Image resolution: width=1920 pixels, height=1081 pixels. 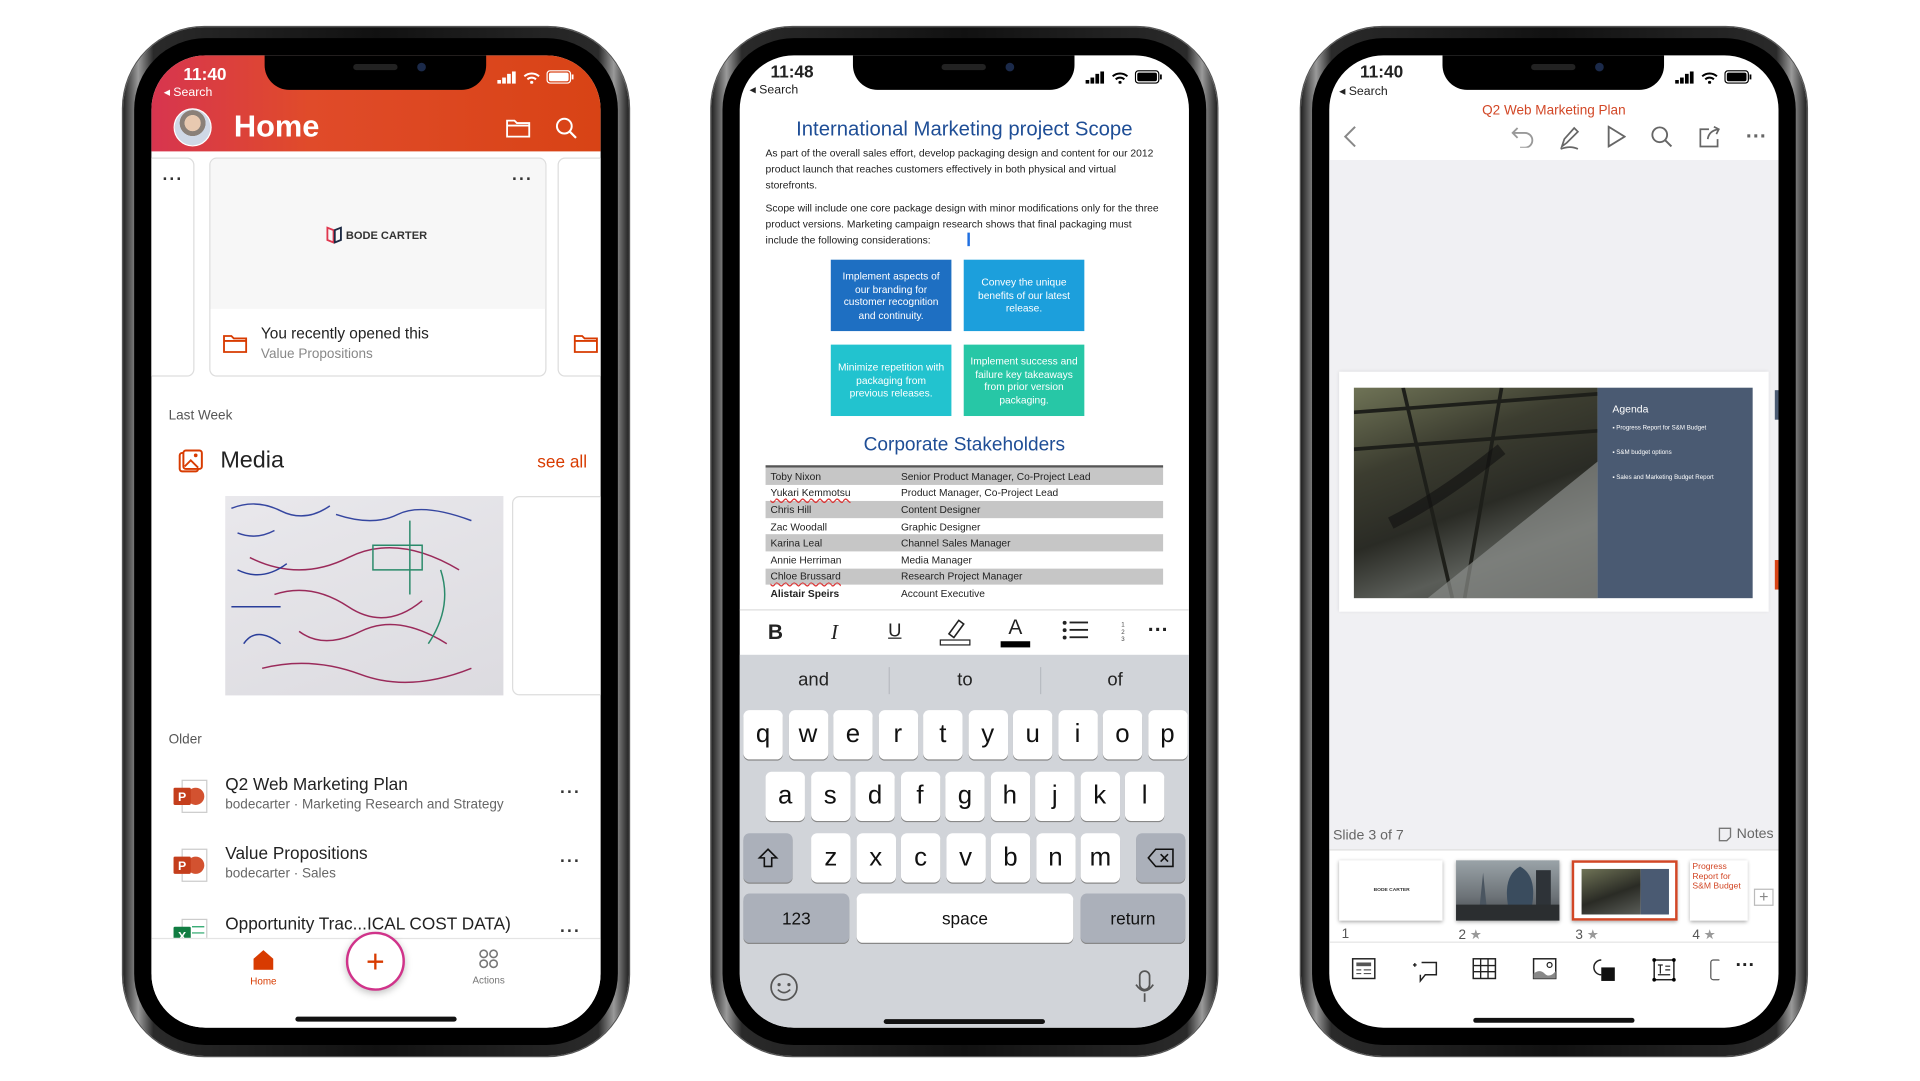 I want to click on highlight-button, so click(x=955, y=635).